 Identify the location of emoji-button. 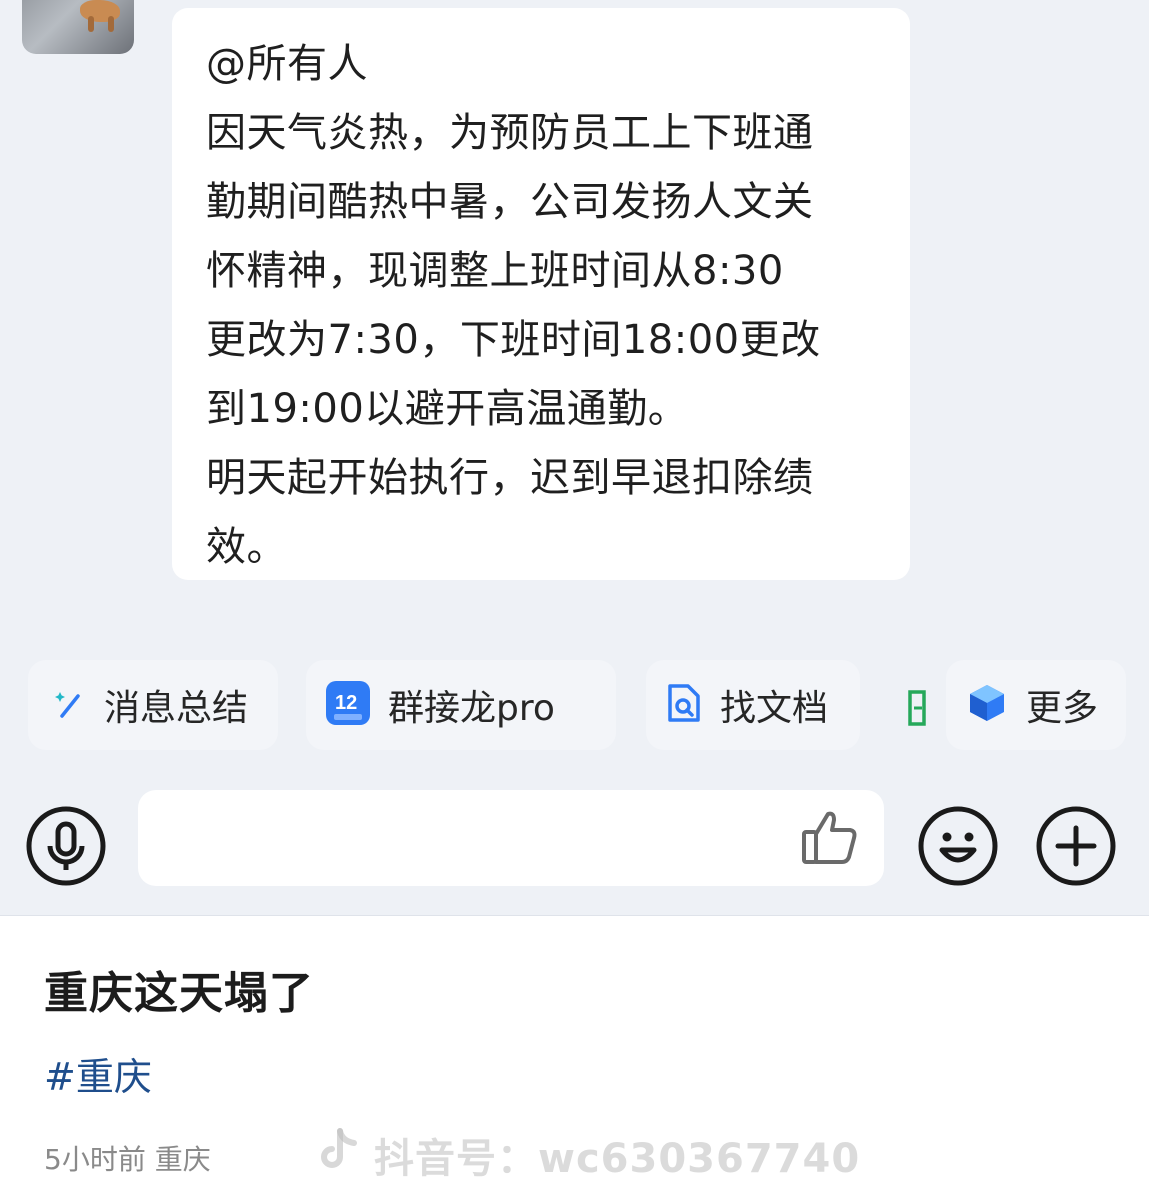
(958, 846).